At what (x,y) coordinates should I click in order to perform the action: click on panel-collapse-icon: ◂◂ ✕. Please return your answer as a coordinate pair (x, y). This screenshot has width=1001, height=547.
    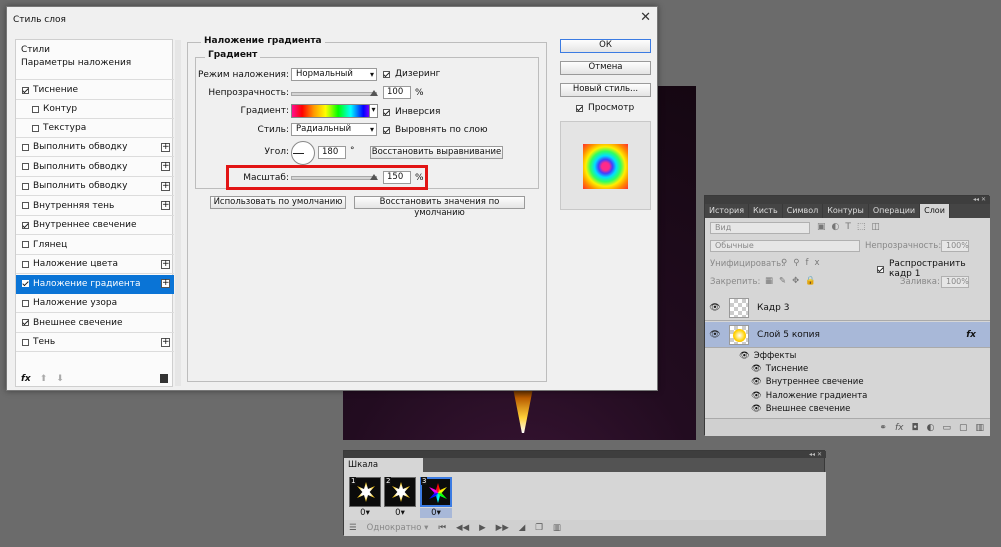
    Looking at the image, I should click on (847, 200).